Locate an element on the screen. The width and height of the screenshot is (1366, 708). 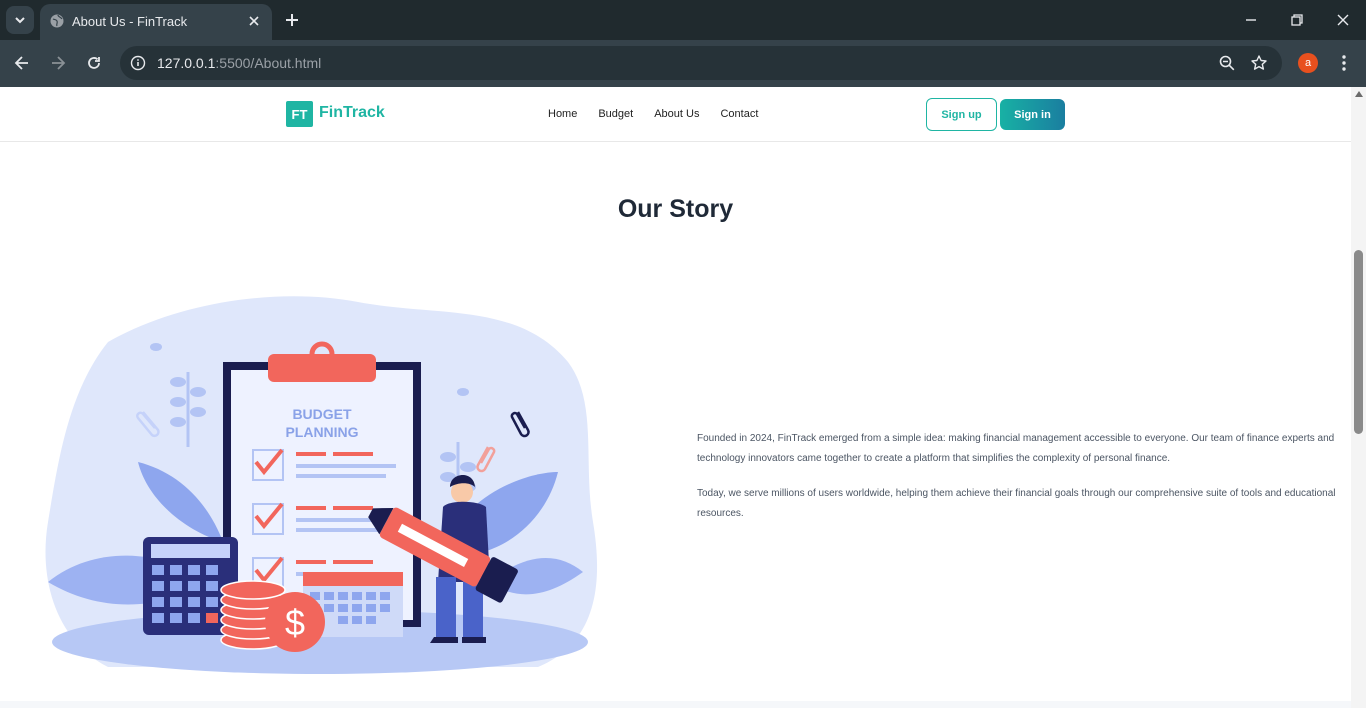
tab-search-button is located at coordinates (20, 20).